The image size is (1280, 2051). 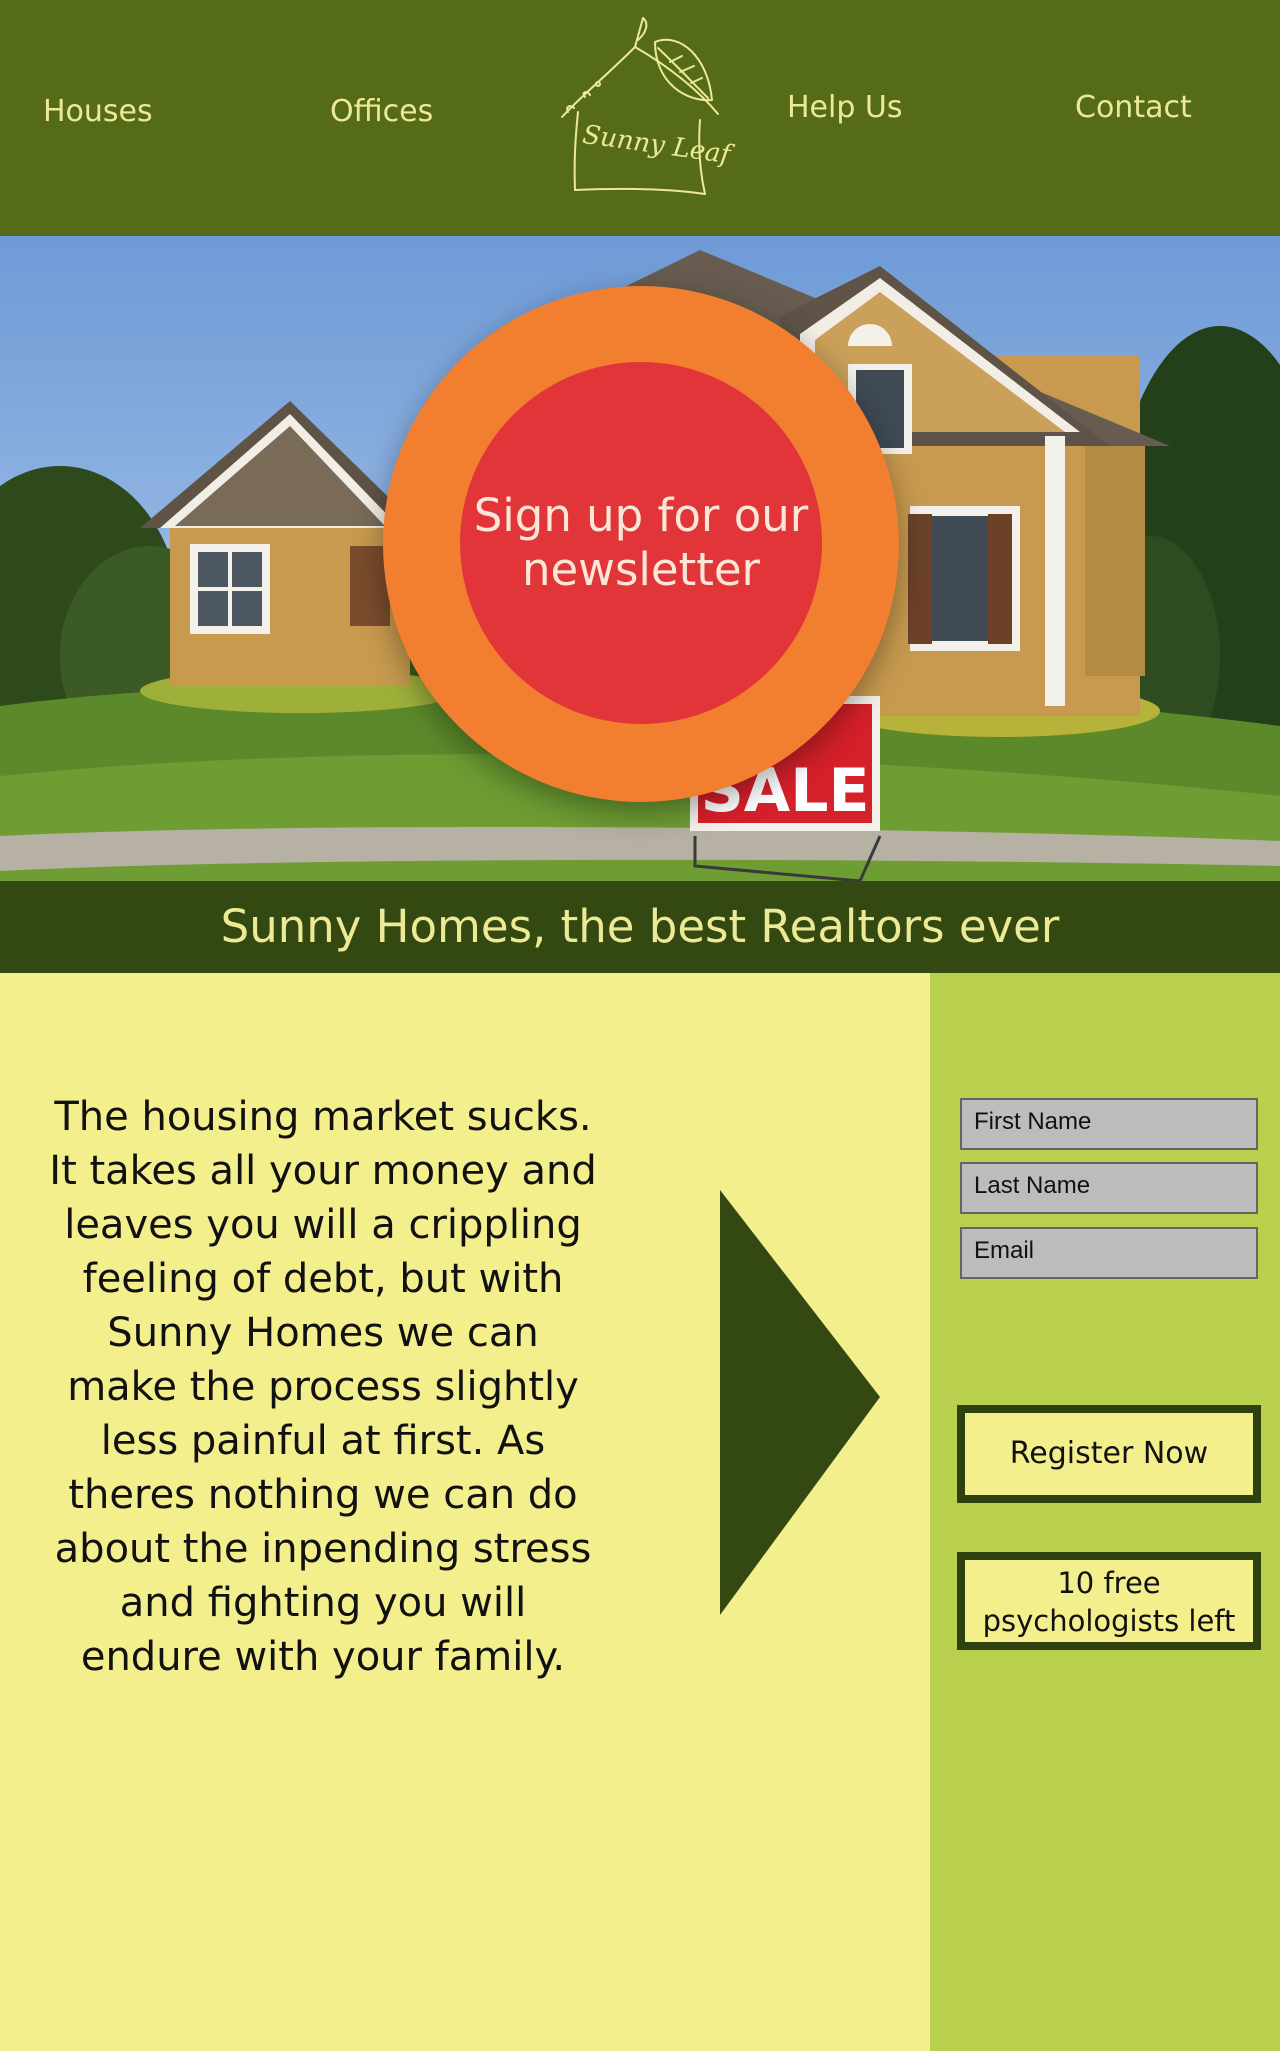 I want to click on play-arrow-icon, so click(x=800, y=1402).